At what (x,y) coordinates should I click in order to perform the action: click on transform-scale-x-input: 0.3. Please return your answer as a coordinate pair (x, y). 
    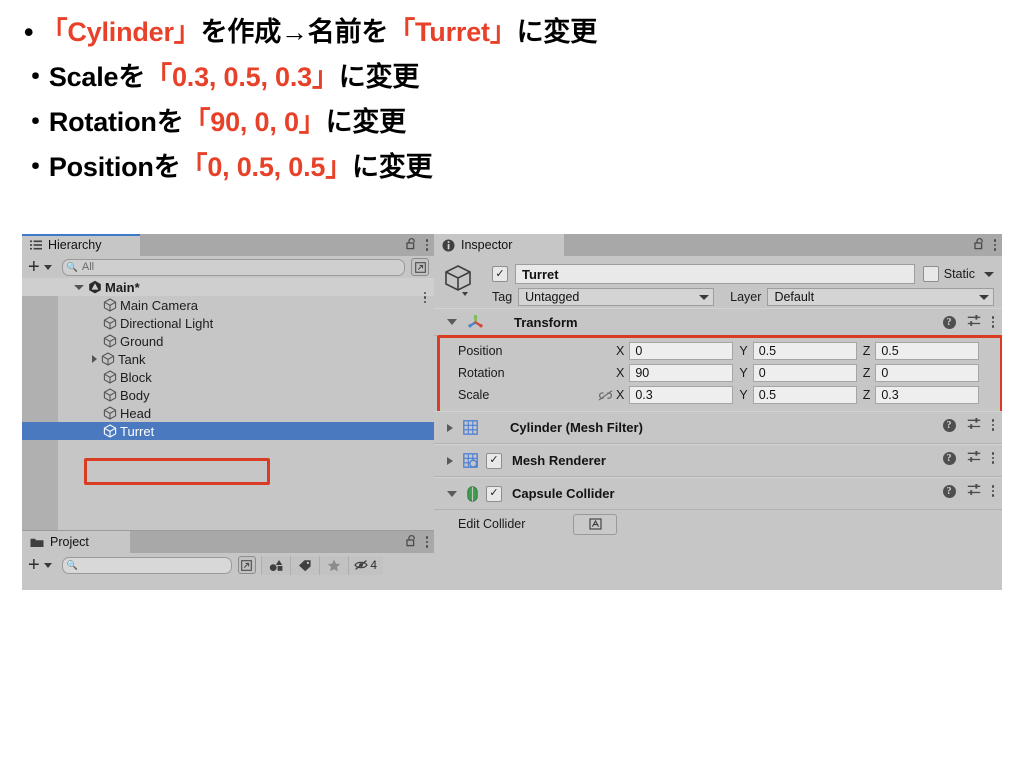
    Looking at the image, I should click on (681, 395).